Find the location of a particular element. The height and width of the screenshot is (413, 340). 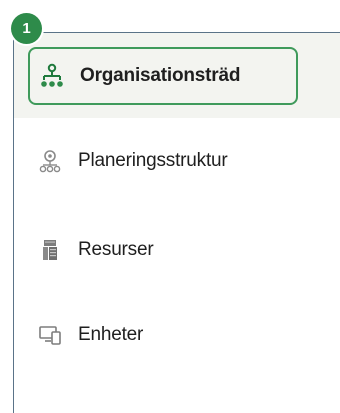

step-badge: 1 is located at coordinates (26, 28).